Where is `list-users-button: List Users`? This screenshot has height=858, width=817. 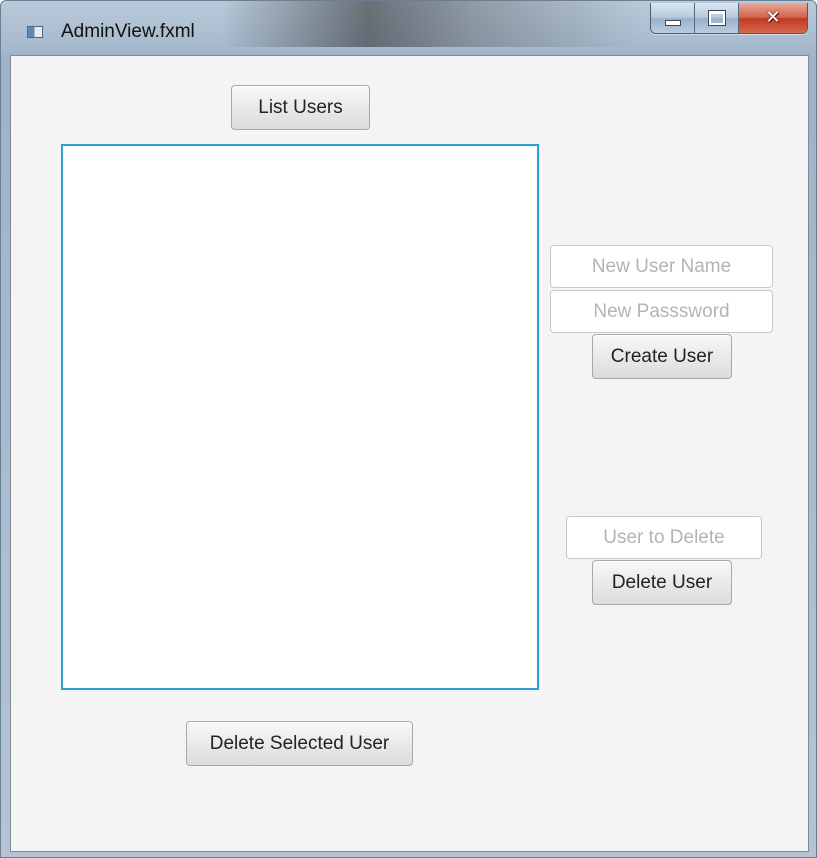
list-users-button: List Users is located at coordinates (300, 107).